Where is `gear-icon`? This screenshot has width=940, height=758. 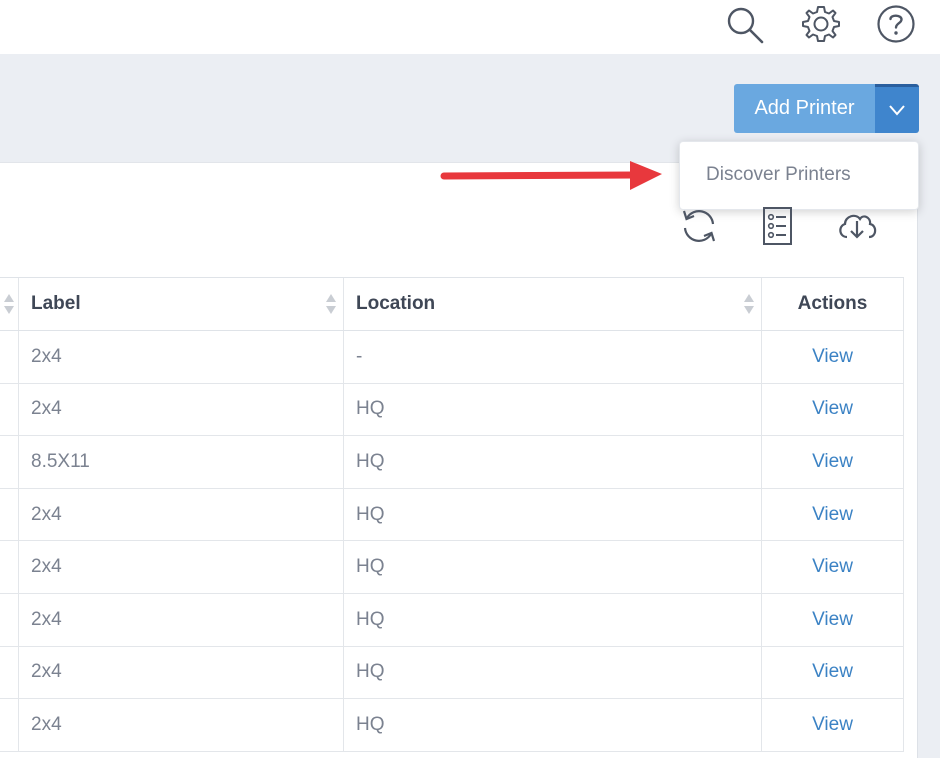 gear-icon is located at coordinates (821, 24).